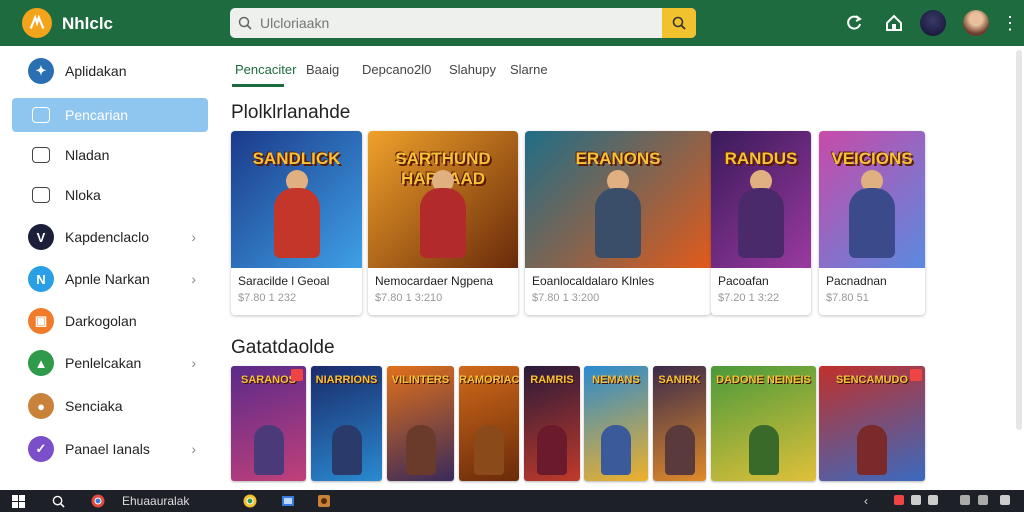 The width and height of the screenshot is (1024, 512). I want to click on n-icon: N, so click(41, 279).